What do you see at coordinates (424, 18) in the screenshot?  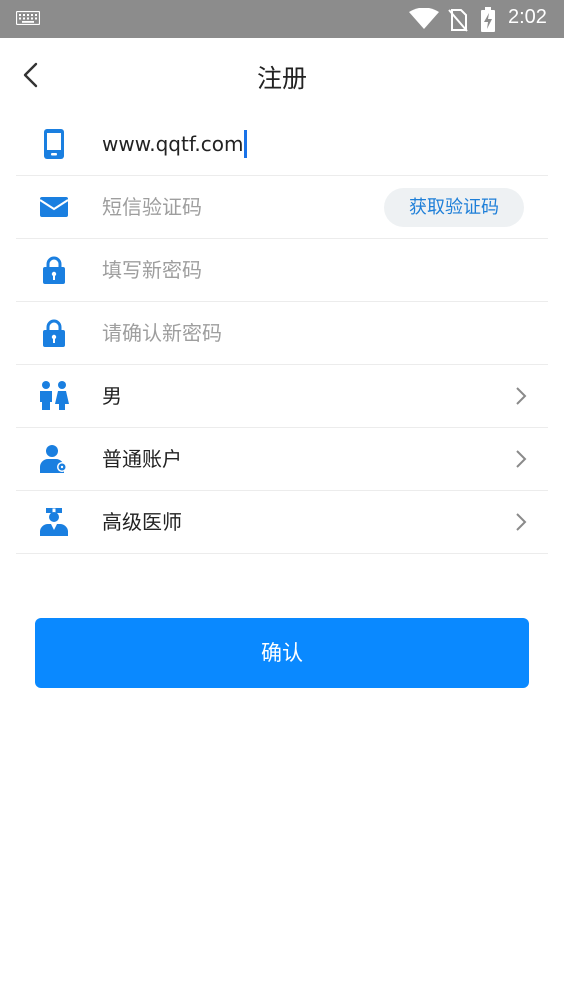 I see `wifi-icon` at bounding box center [424, 18].